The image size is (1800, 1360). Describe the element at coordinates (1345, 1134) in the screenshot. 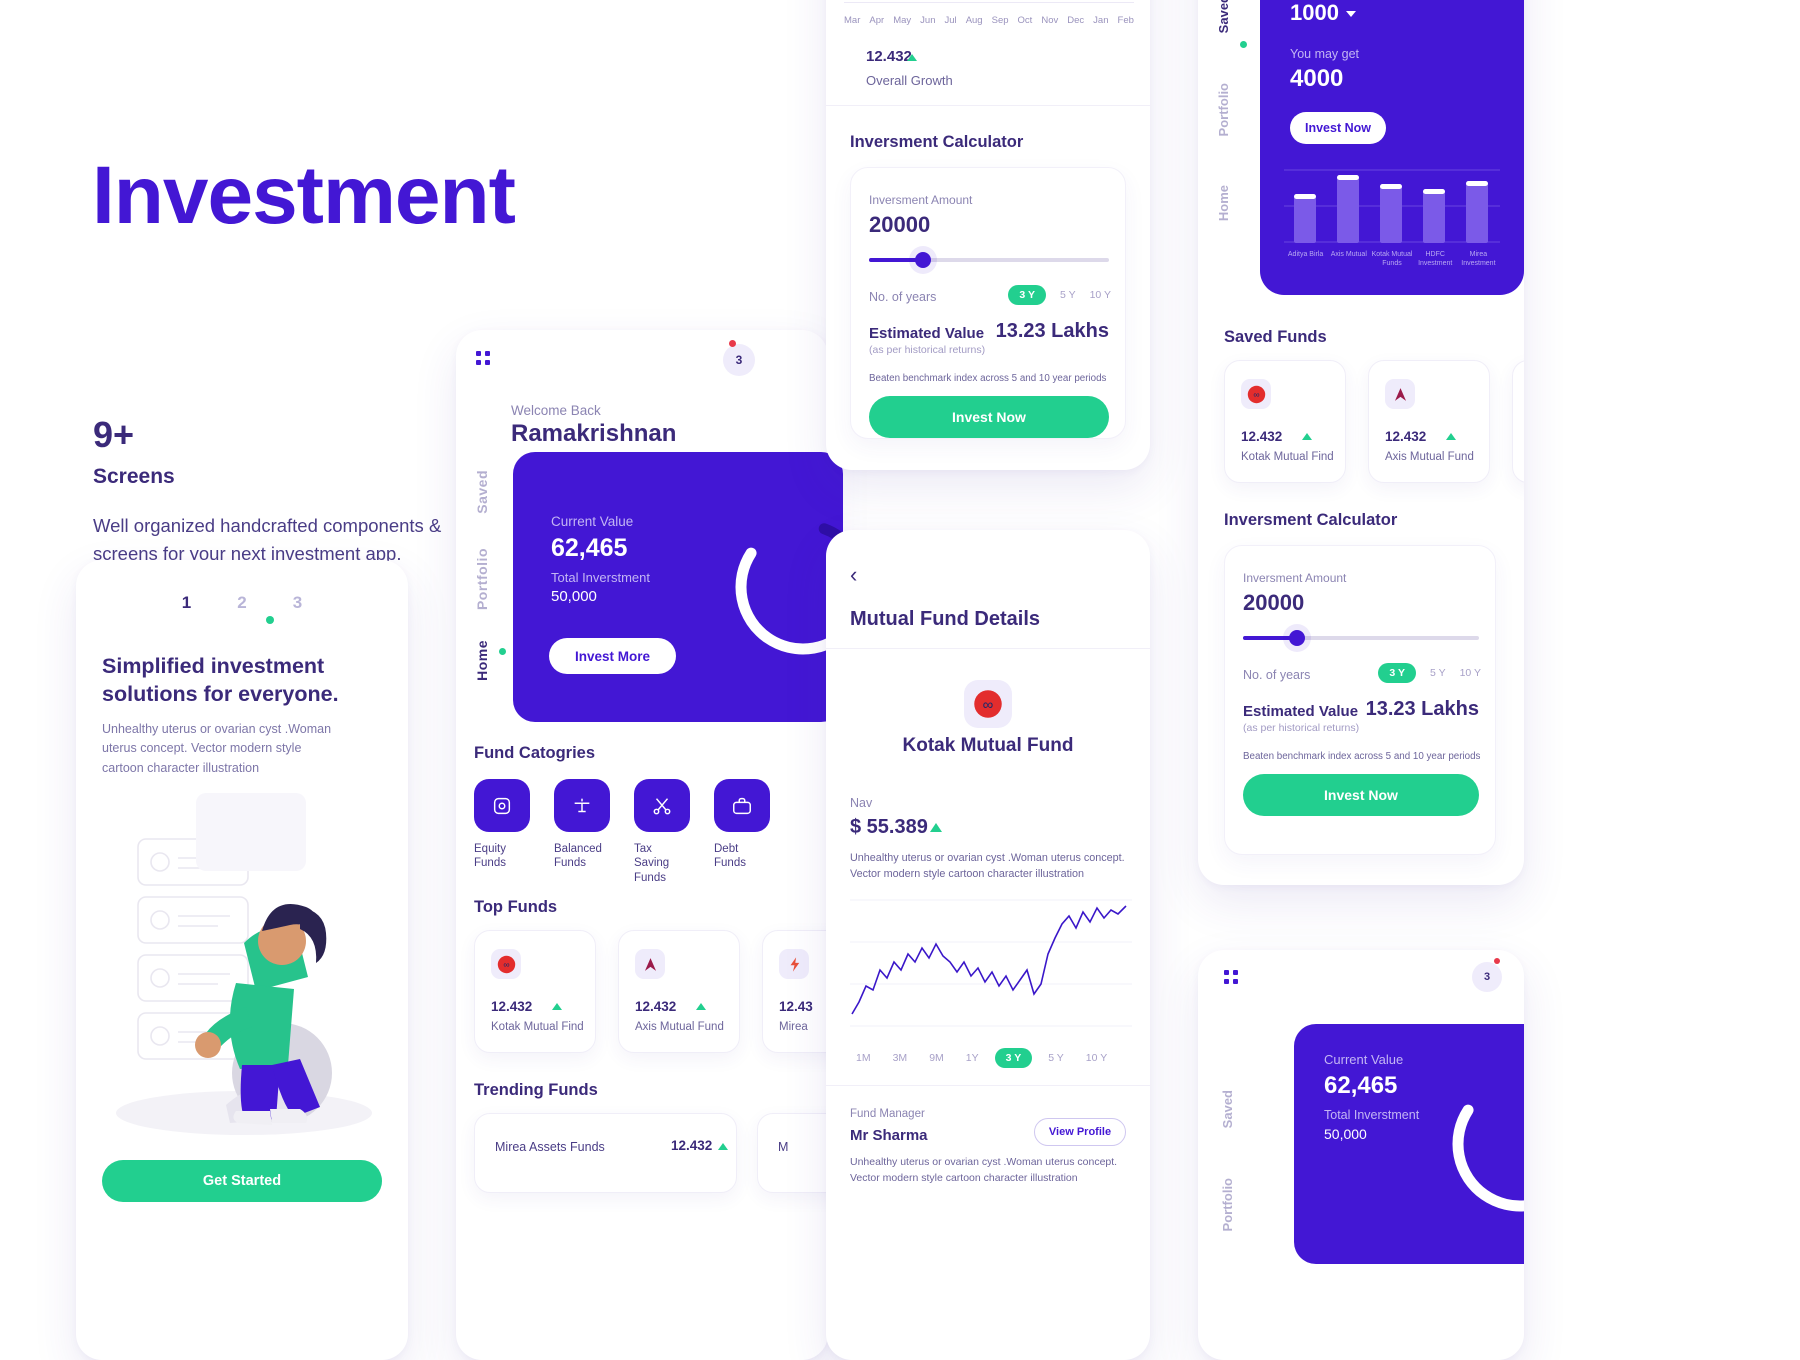

I see `total-investment-value: 50,000` at that location.